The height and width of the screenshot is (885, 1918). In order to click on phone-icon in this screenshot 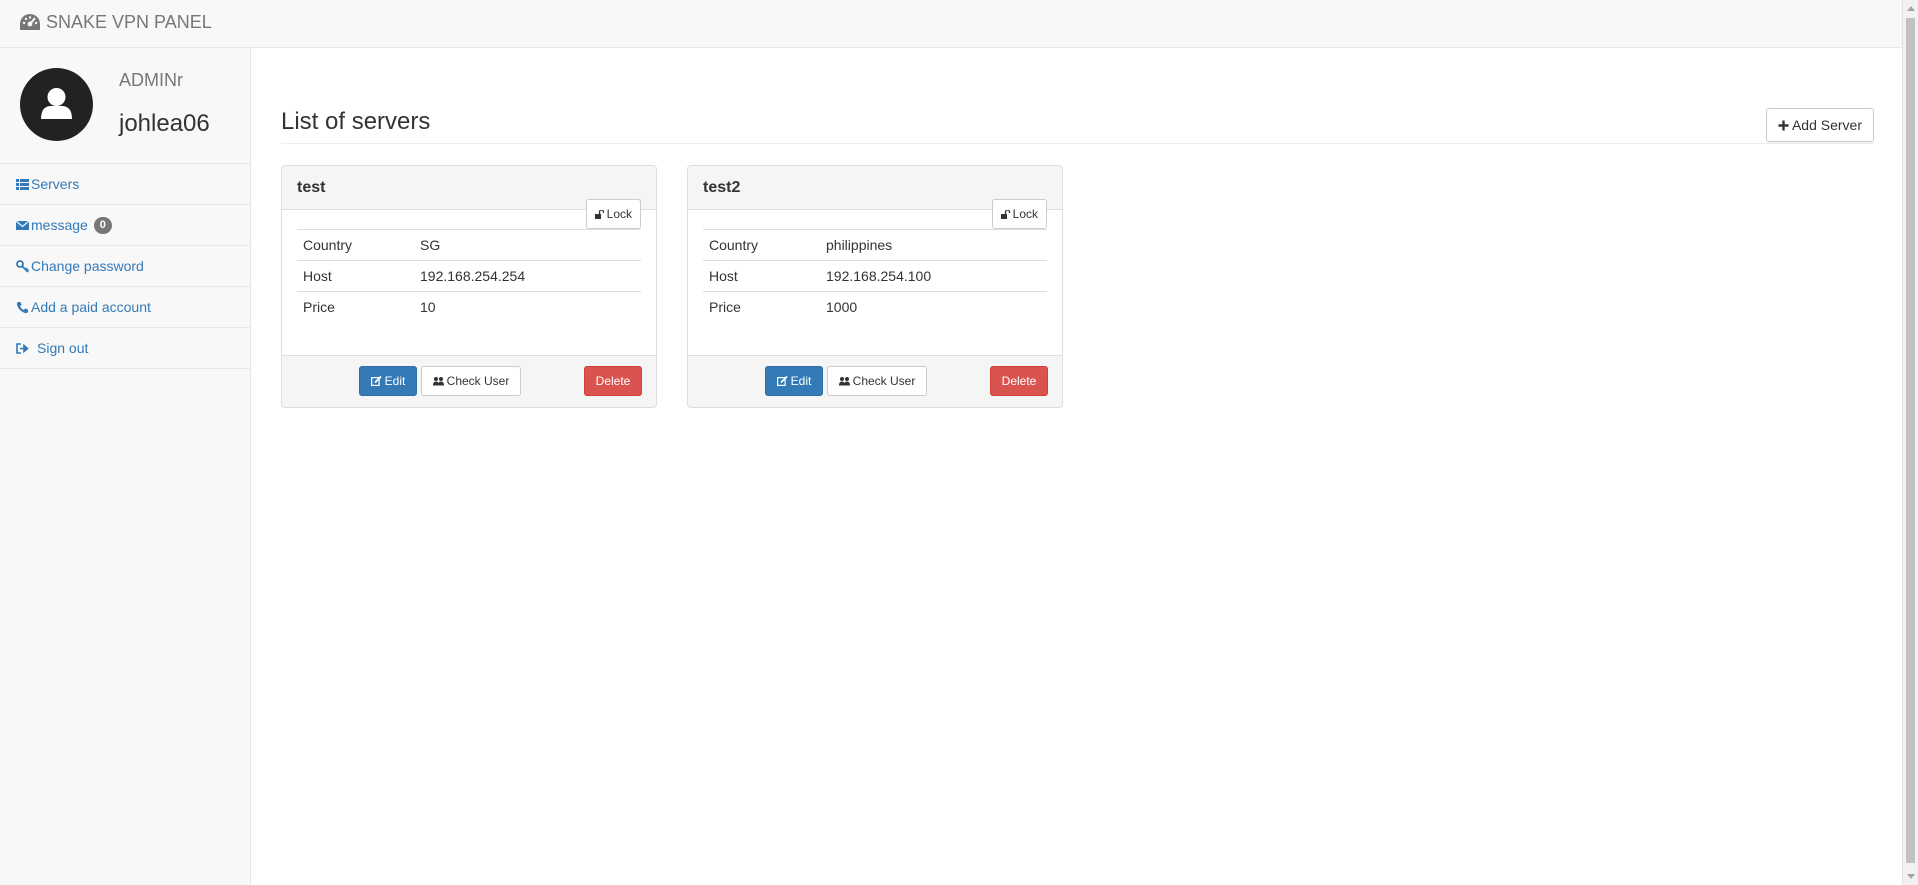, I will do `click(22, 307)`.